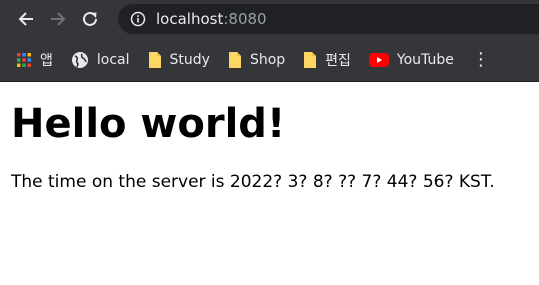 The width and height of the screenshot is (539, 285). Describe the element at coordinates (245, 19) in the screenshot. I see `url-port: :8080` at that location.